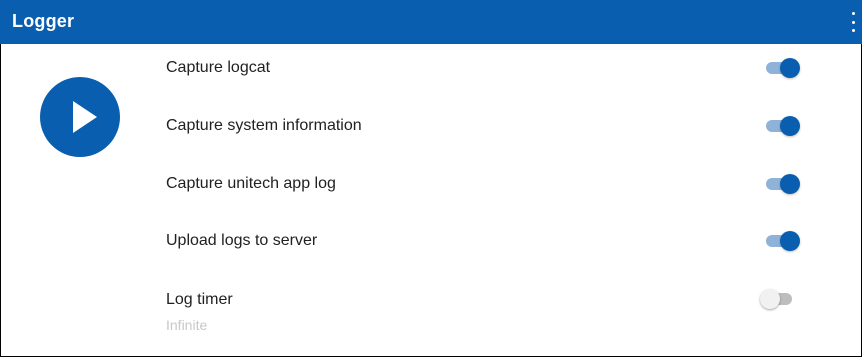 The height and width of the screenshot is (358, 862). Describe the element at coordinates (431, 22) in the screenshot. I see `app-bar: Logger` at that location.